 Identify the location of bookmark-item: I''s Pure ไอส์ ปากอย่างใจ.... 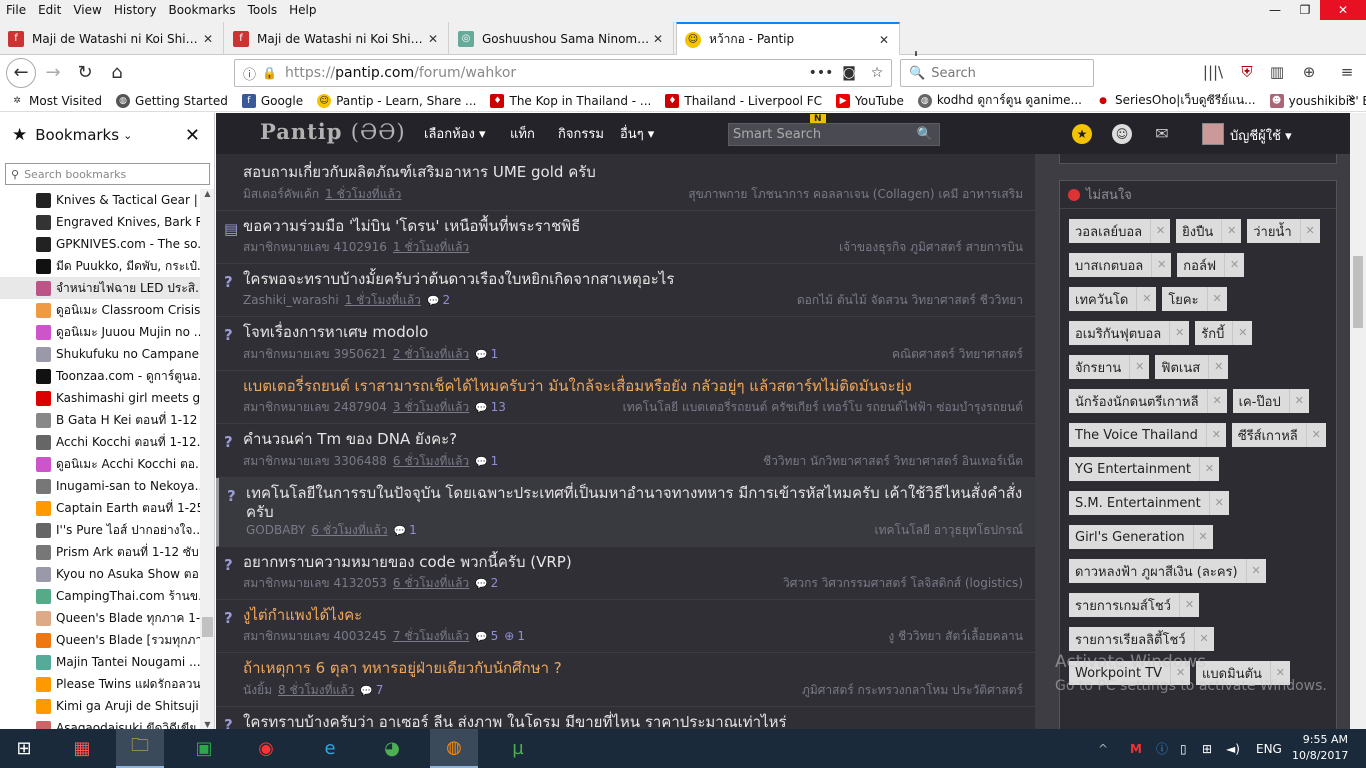
(100, 530).